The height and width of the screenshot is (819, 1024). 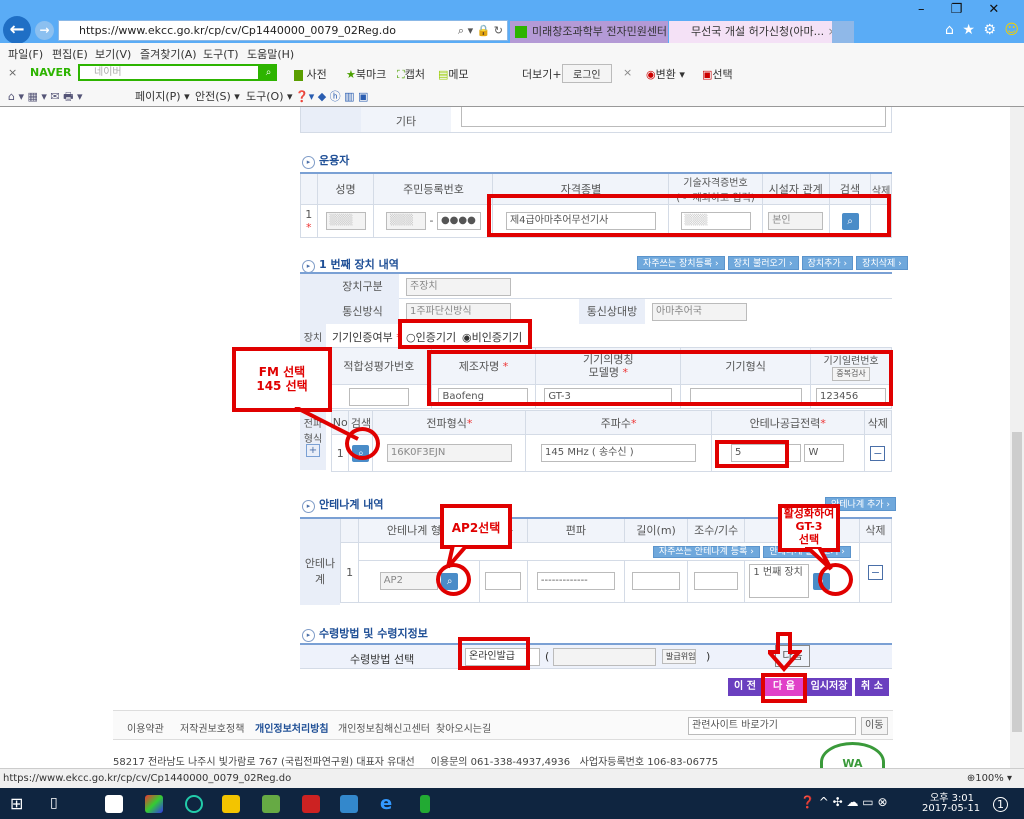 I want to click on elements-input, so click(x=716, y=581).